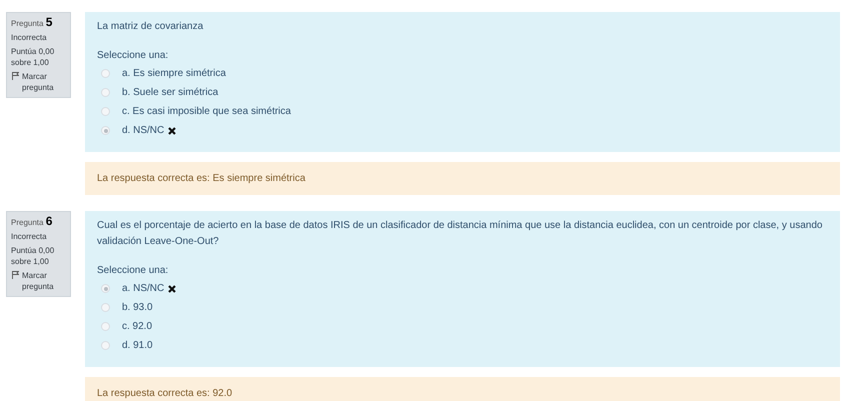  Describe the element at coordinates (137, 345) in the screenshot. I see `option-label: d. 91.0` at that location.